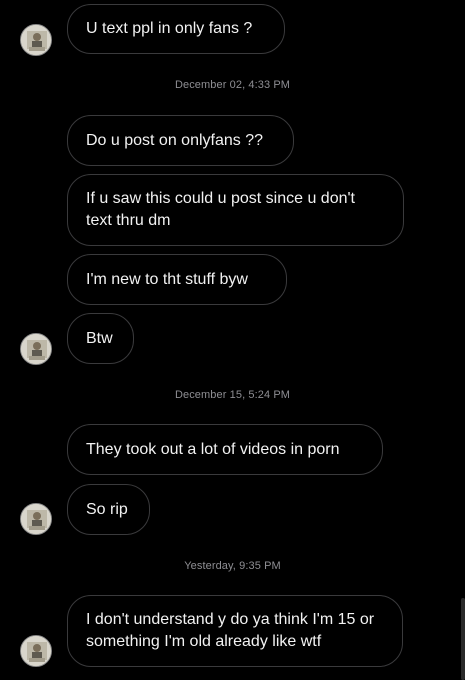 Image resolution: width=465 pixels, height=680 pixels. I want to click on message-text: So rip, so click(107, 509).